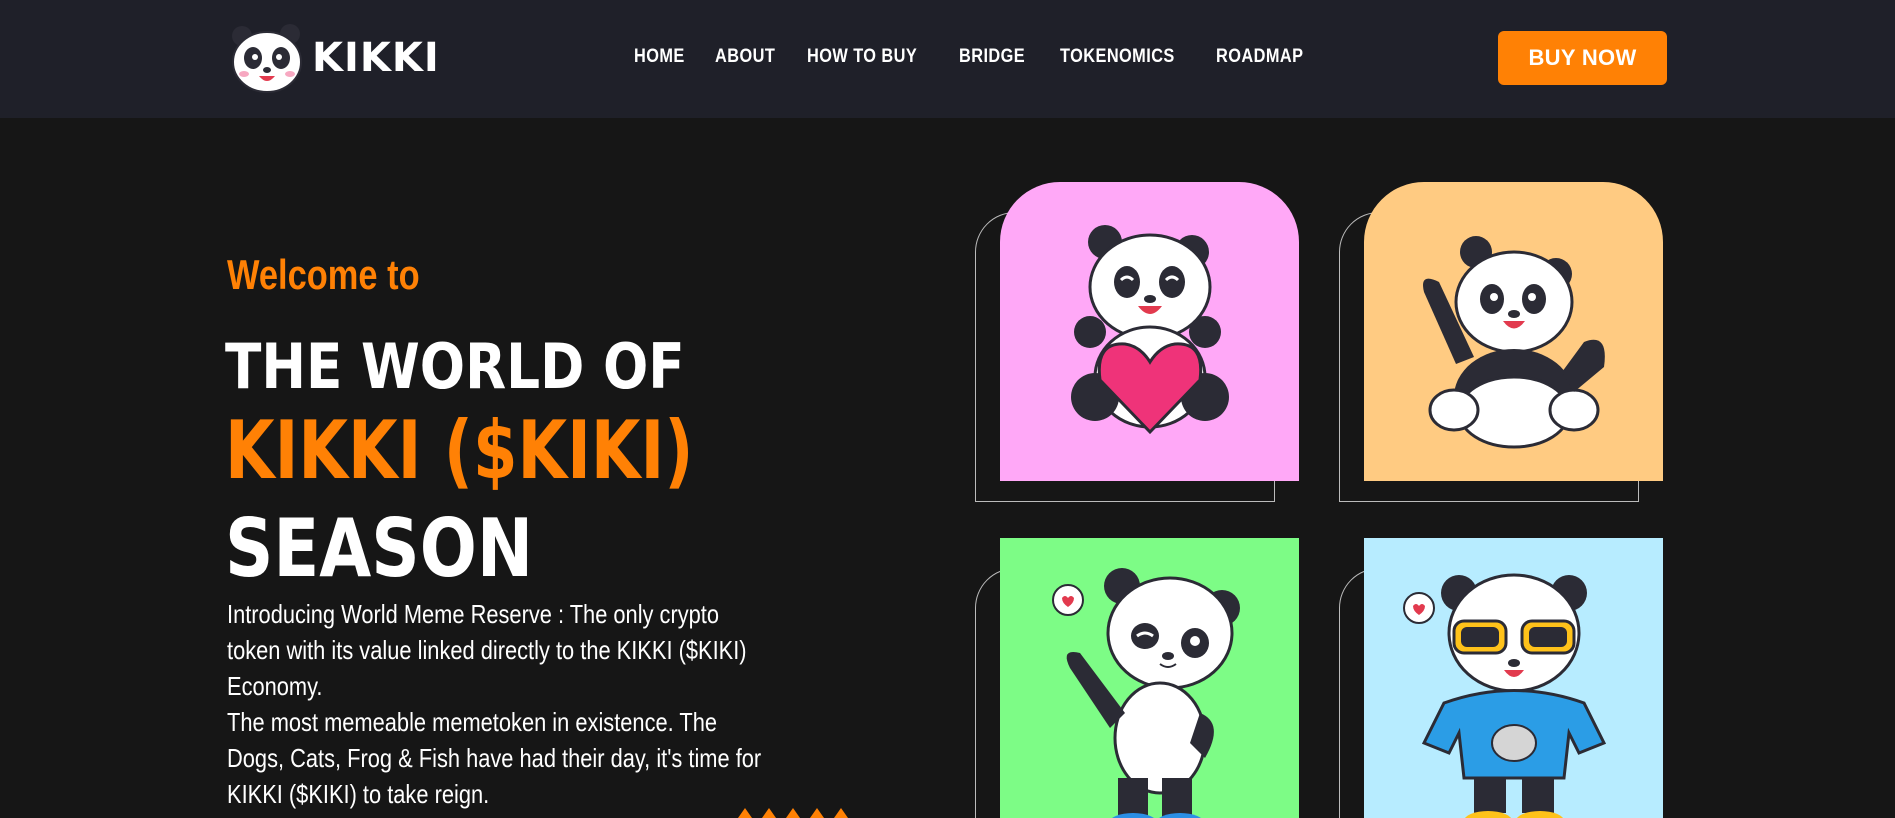  I want to click on nav-tokenomics: TOKENOMICS, so click(1117, 57).